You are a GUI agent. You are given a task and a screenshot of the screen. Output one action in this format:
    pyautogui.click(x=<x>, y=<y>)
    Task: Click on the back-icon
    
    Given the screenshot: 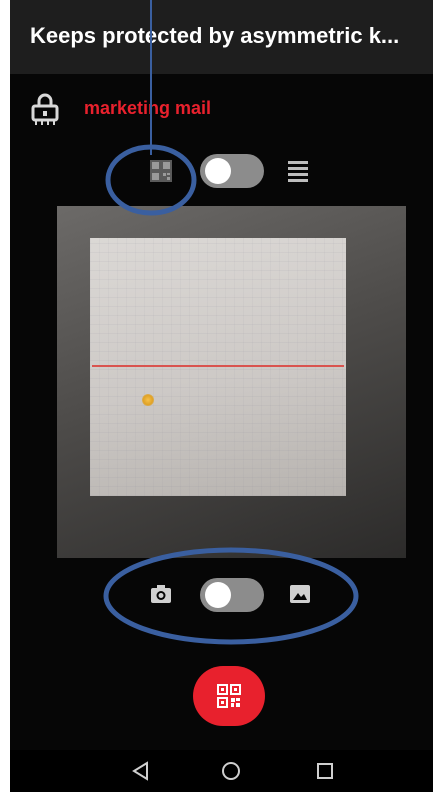 What is the action you would take?
    pyautogui.click(x=141, y=771)
    